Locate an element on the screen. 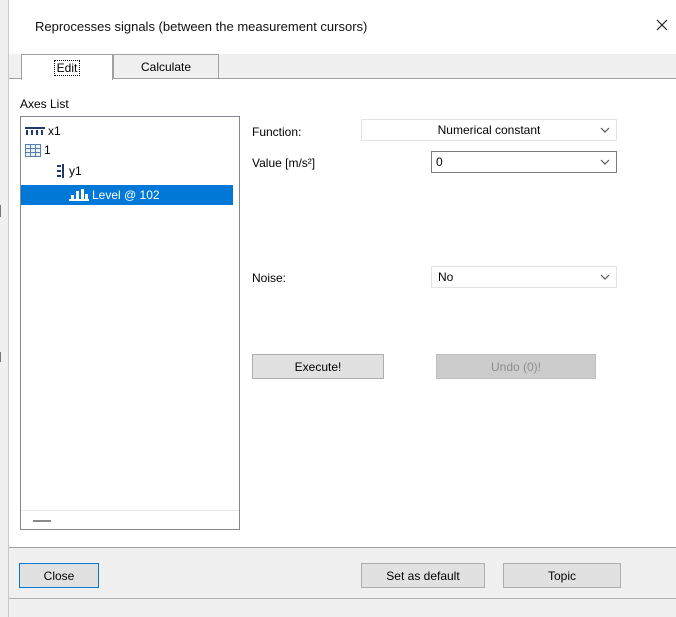 Image resolution: width=676 pixels, height=617 pixels. tree-item-x1: x1 is located at coordinates (43, 131).